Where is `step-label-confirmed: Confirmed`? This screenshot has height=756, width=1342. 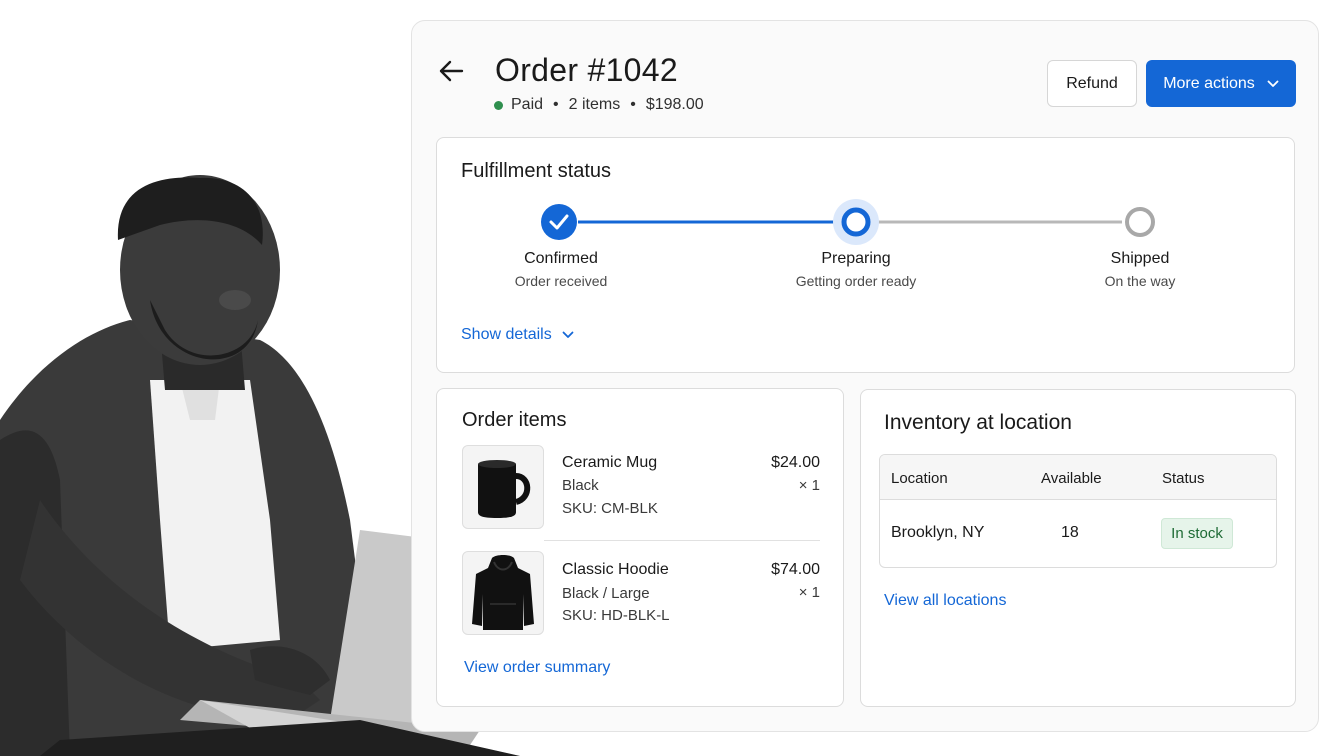 step-label-confirmed: Confirmed is located at coordinates (561, 258).